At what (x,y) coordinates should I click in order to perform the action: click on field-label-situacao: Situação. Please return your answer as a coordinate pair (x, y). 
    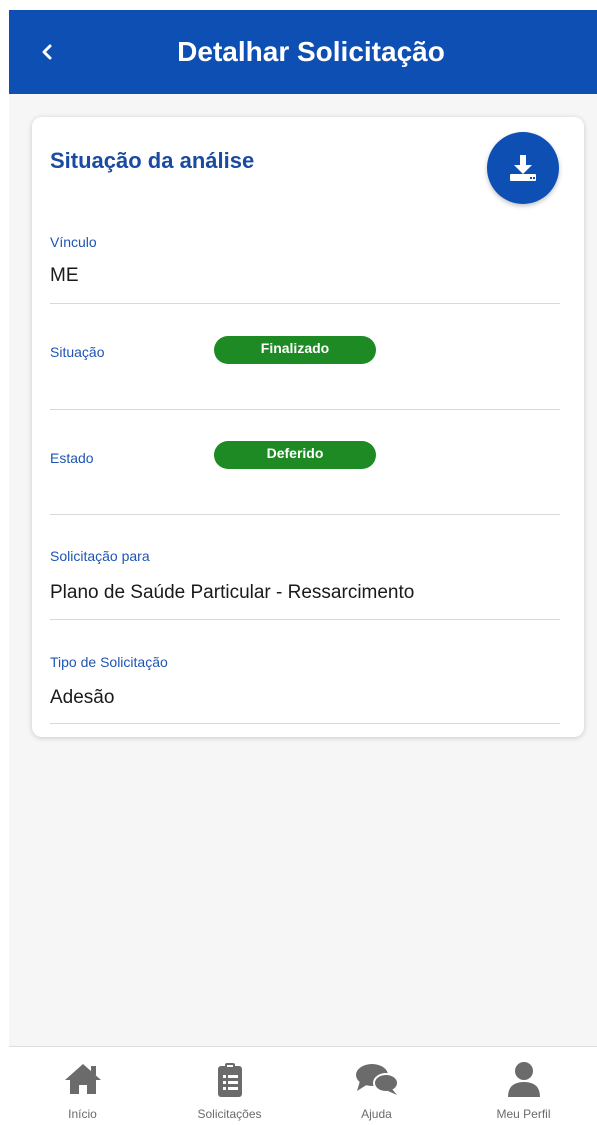
    Looking at the image, I should click on (77, 352).